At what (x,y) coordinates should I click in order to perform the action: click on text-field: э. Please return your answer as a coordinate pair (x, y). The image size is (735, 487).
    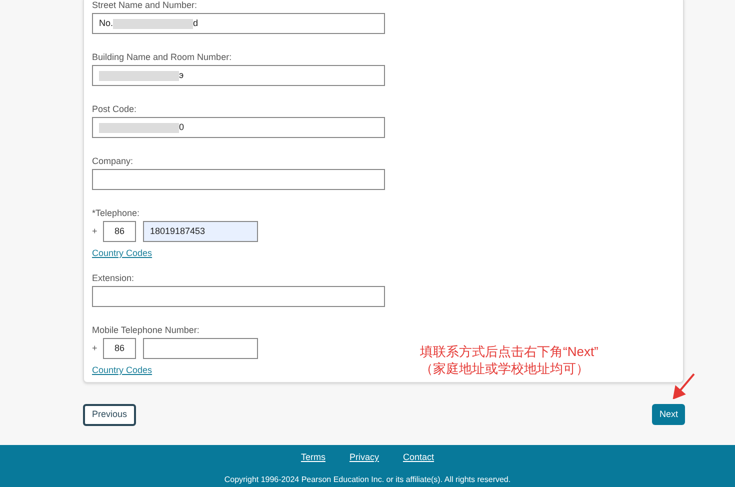
    Looking at the image, I should click on (238, 75).